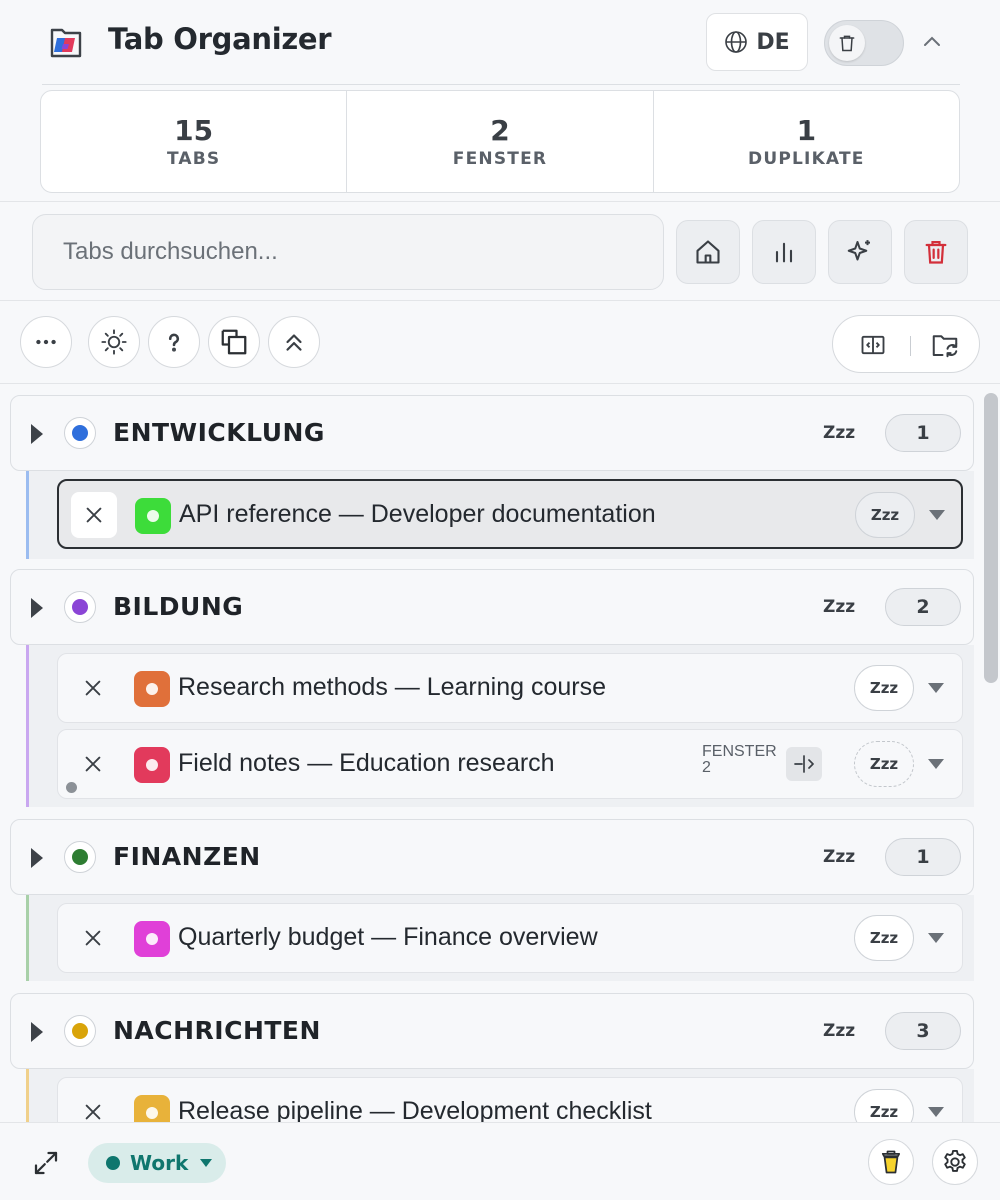 The width and height of the screenshot is (1000, 1200). Describe the element at coordinates (366, 763) in the screenshot. I see `tab-title: Field notes — Education research` at that location.